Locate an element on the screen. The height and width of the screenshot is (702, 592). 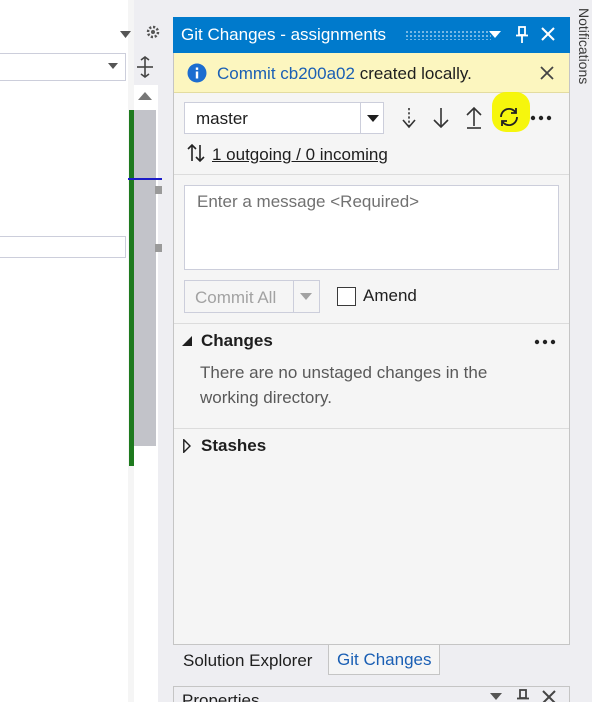
properties-title: Properties is located at coordinates (221, 696).